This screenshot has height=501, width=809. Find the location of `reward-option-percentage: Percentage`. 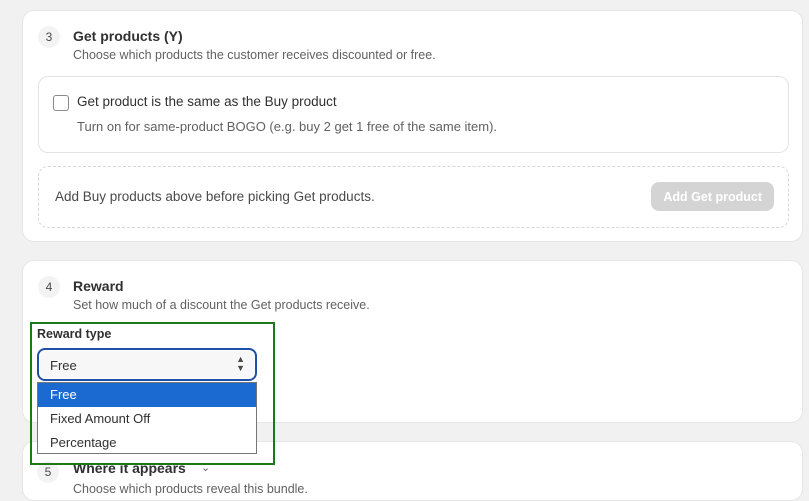

reward-option-percentage: Percentage is located at coordinates (147, 443).